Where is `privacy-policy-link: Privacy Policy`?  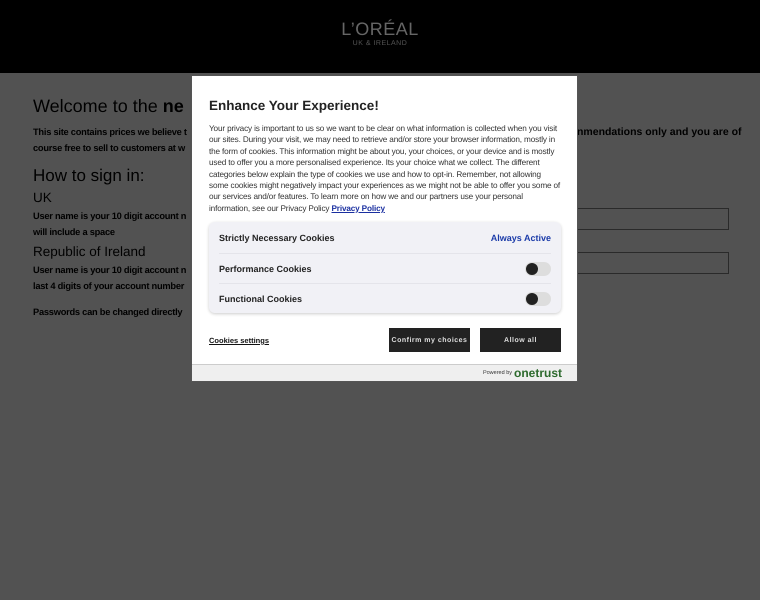
privacy-policy-link: Privacy Policy is located at coordinates (358, 208).